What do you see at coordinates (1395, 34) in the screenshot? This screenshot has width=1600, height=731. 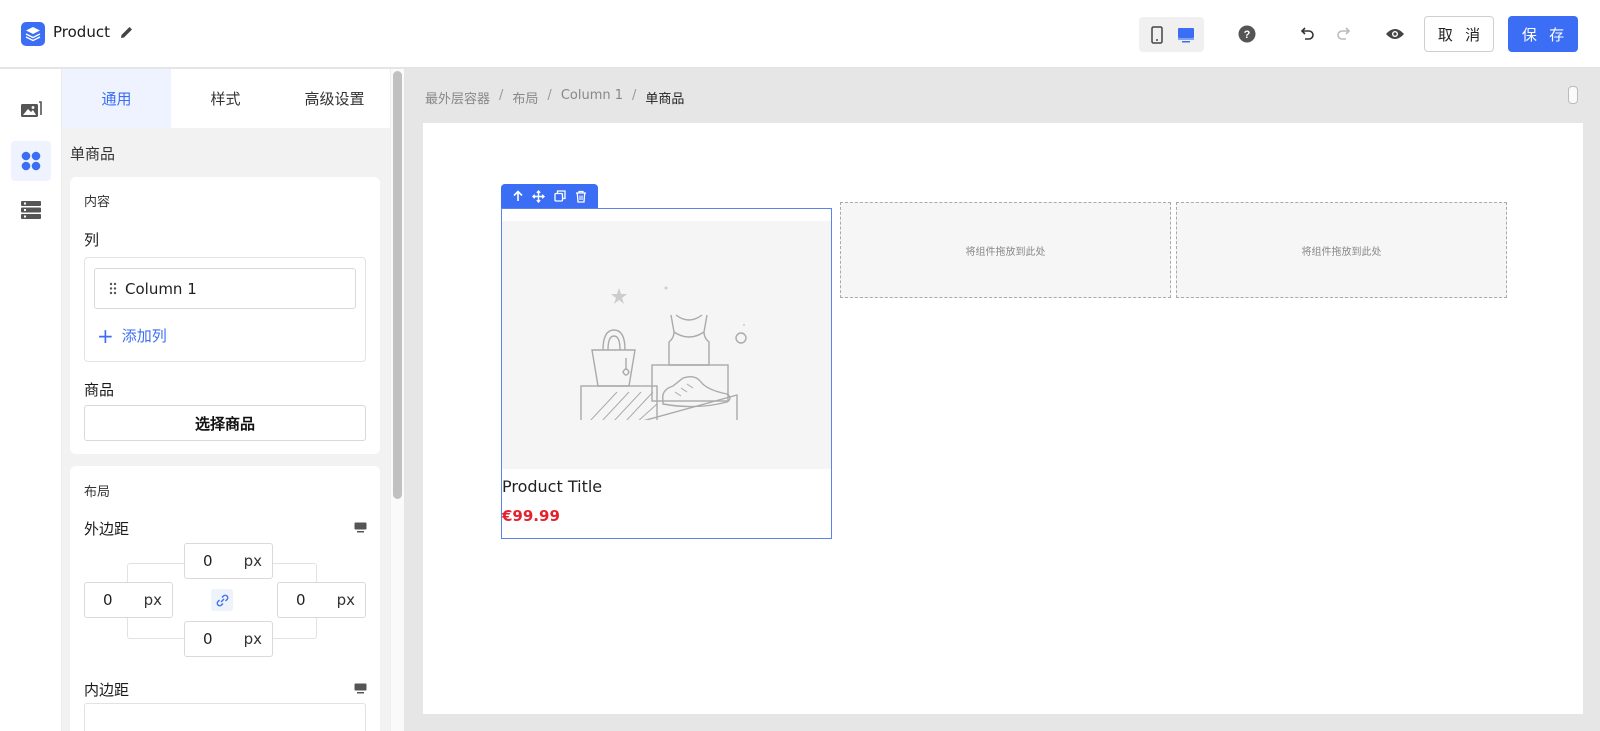 I see `preview-eye-icon` at bounding box center [1395, 34].